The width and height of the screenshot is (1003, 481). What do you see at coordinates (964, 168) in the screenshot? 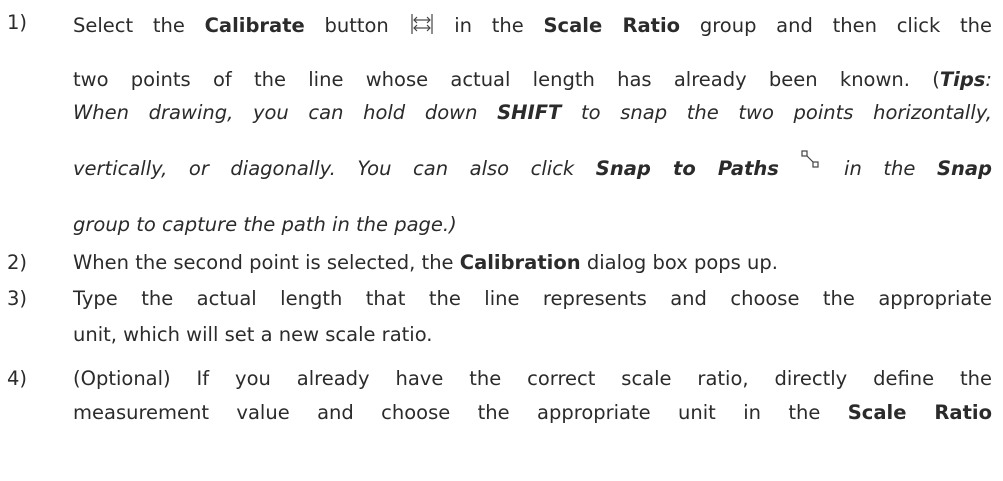
I see `snap-group-label: Snap` at bounding box center [964, 168].